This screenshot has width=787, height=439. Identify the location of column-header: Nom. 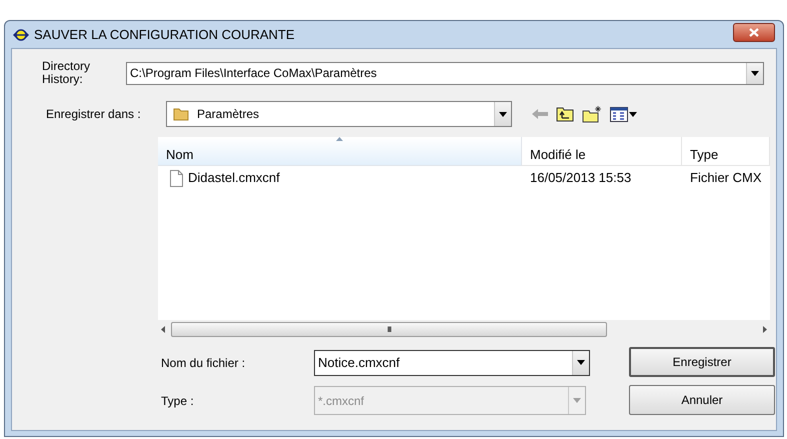
(340, 151).